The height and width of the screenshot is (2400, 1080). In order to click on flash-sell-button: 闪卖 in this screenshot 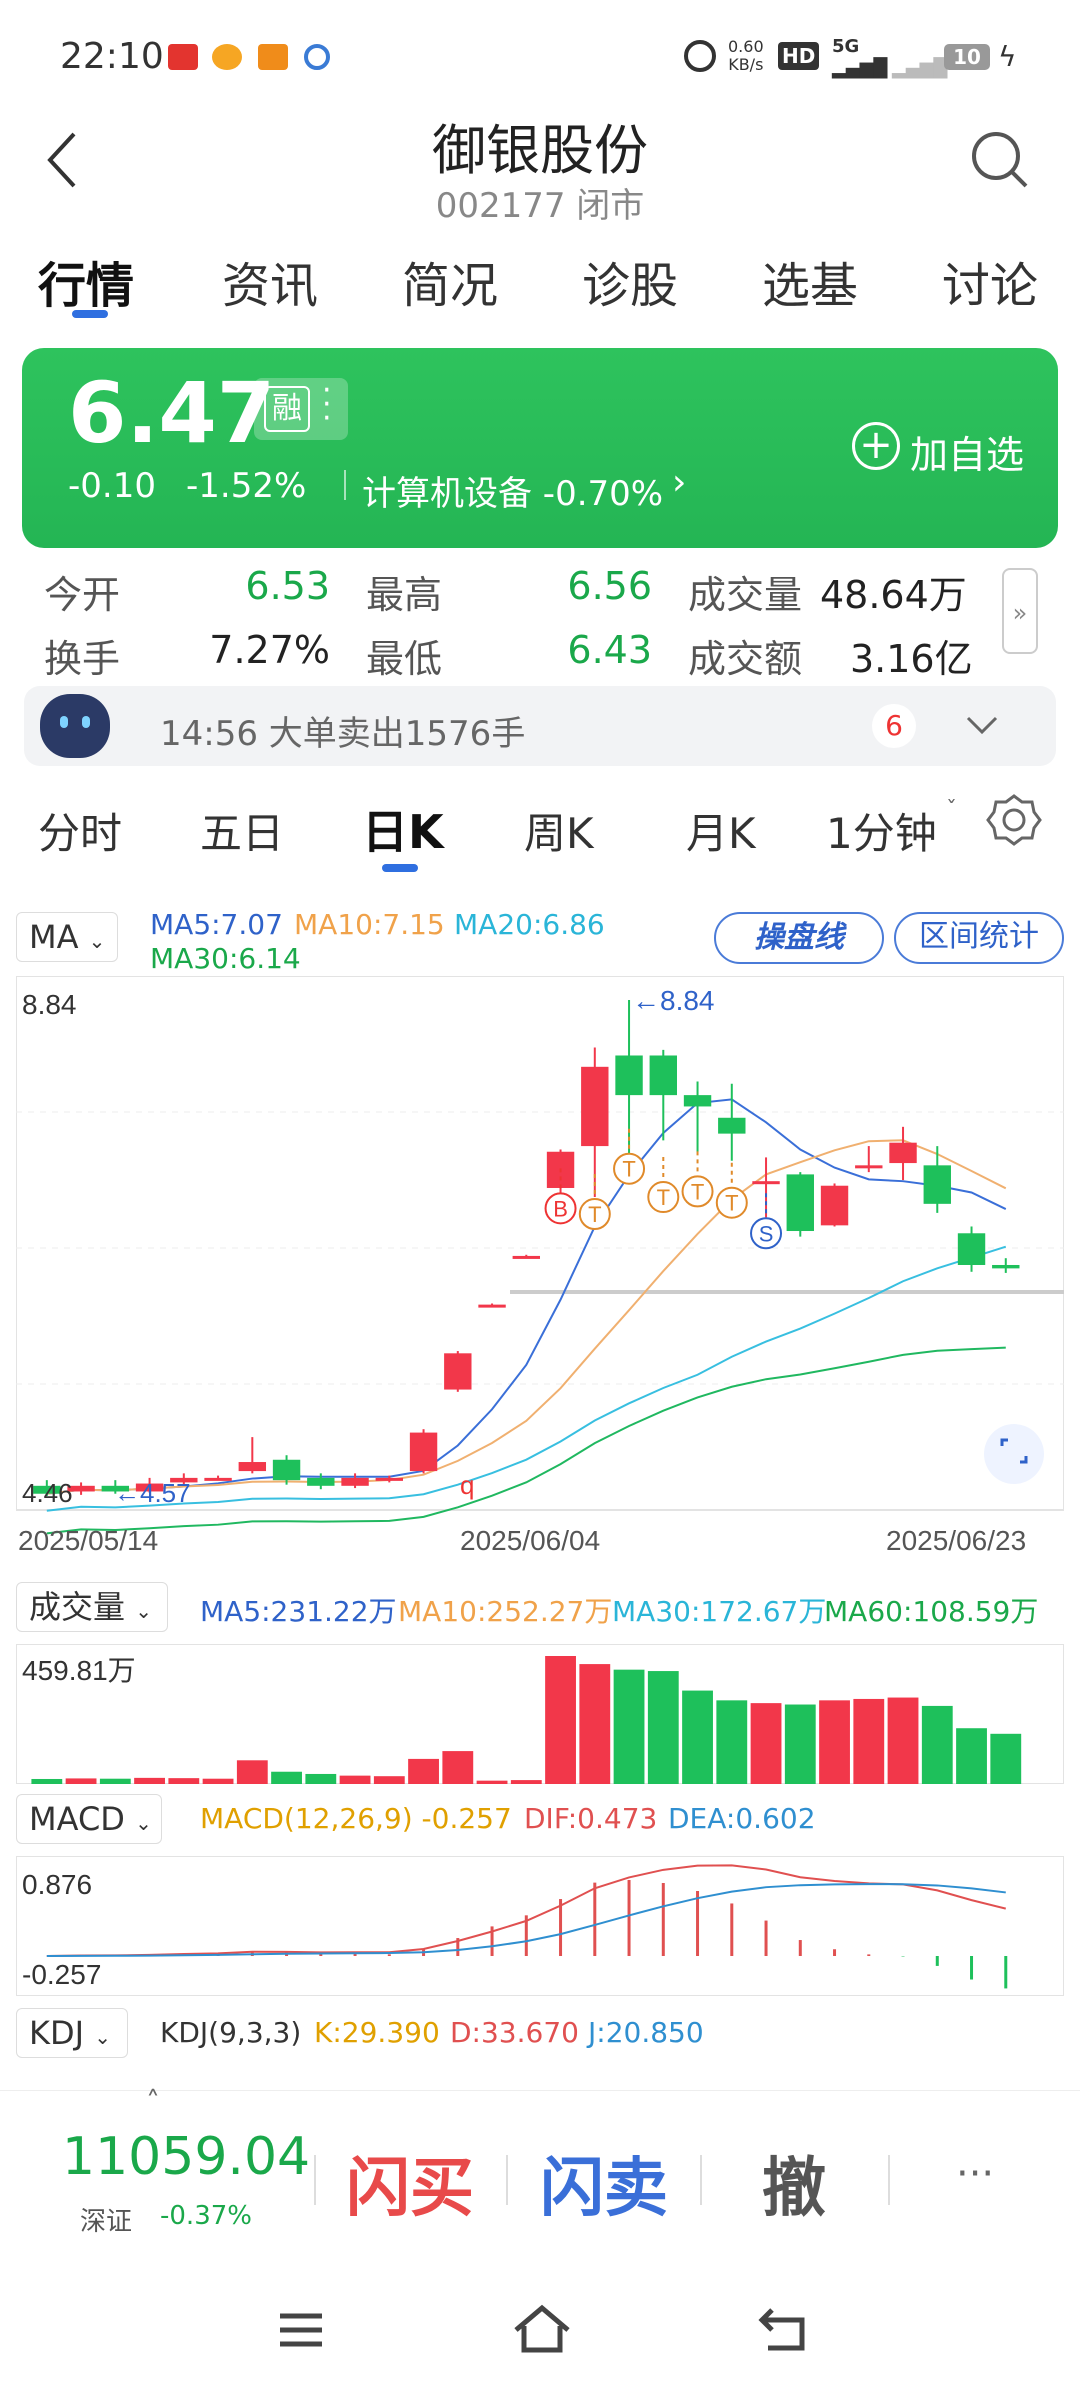, I will do `click(604, 2183)`.